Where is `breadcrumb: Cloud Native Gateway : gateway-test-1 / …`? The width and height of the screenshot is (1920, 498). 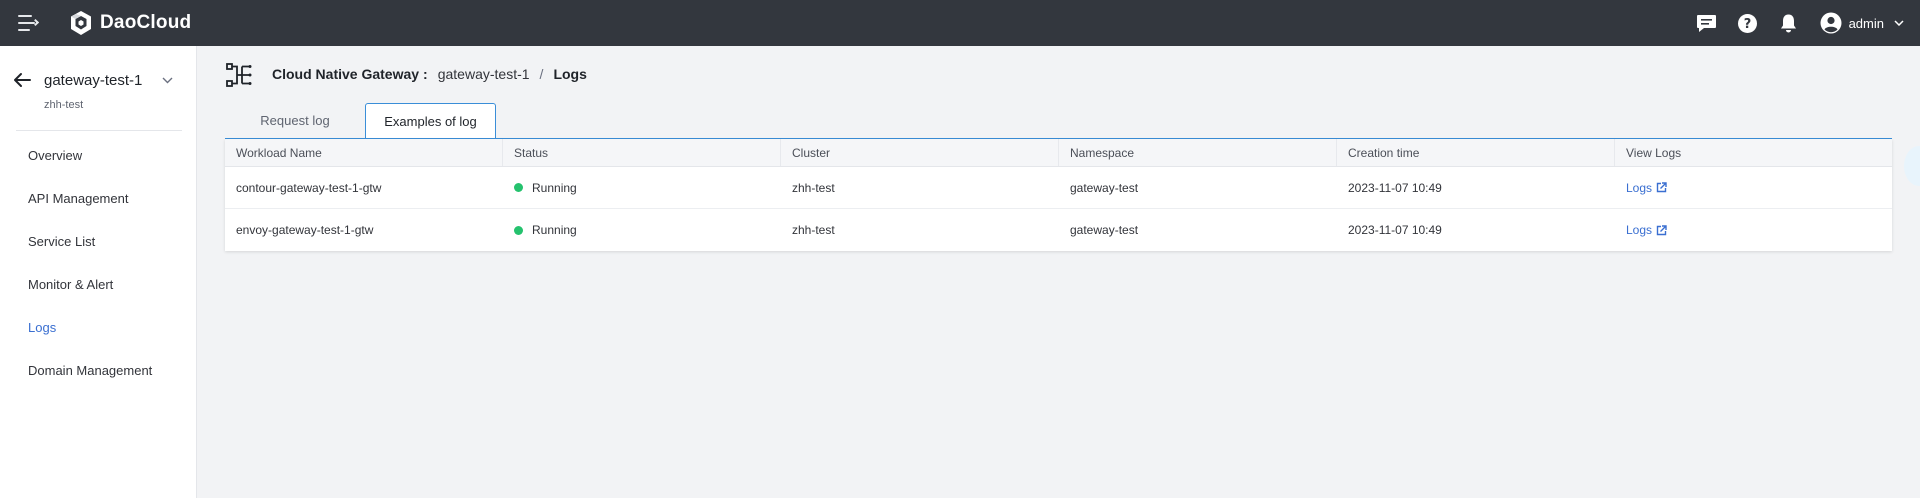 breadcrumb: Cloud Native Gateway : gateway-test-1 / … is located at coordinates (429, 74).